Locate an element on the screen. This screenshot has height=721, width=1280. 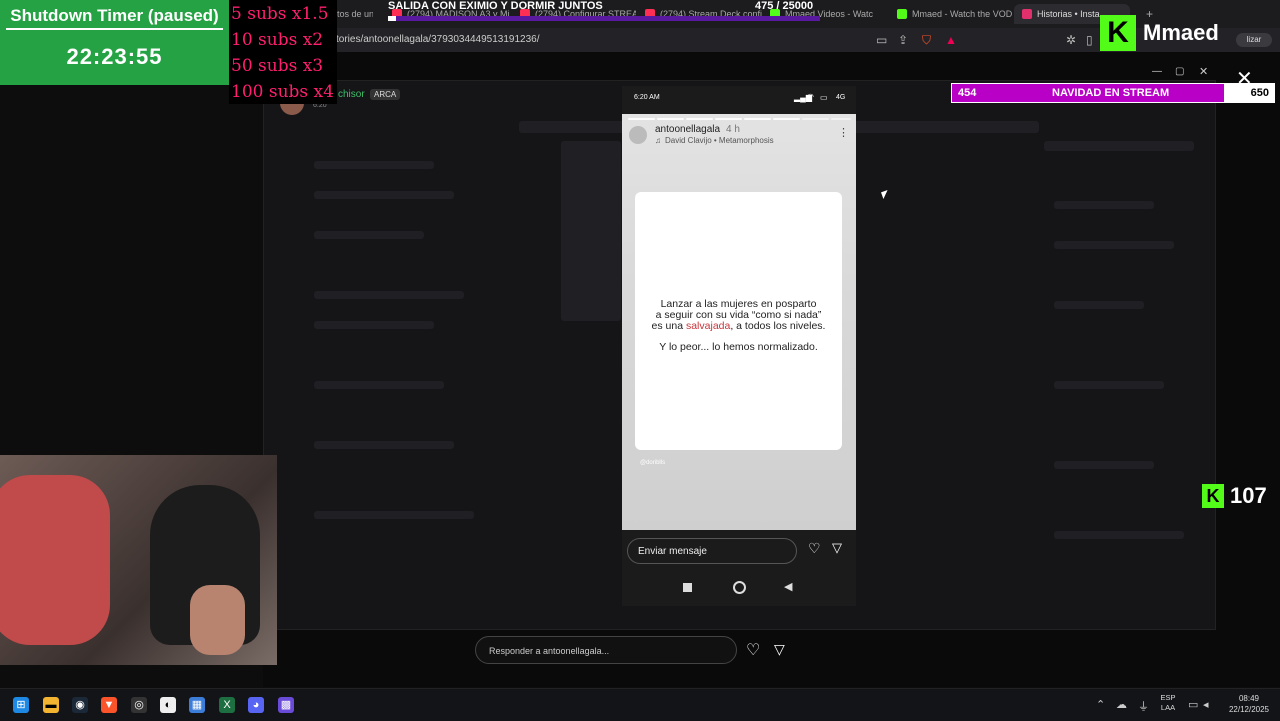
goal-progress-fill is located at coordinates (392, 18).